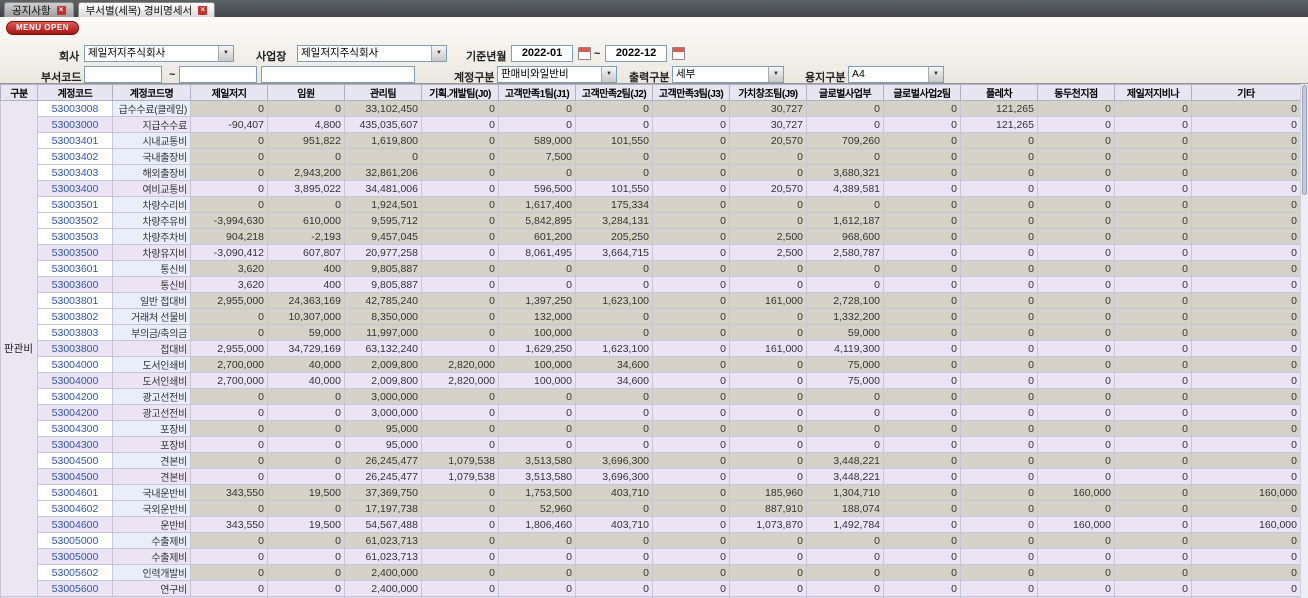 Image resolution: width=1308 pixels, height=598 pixels. I want to click on cell-value: 4,389,581, so click(845, 188).